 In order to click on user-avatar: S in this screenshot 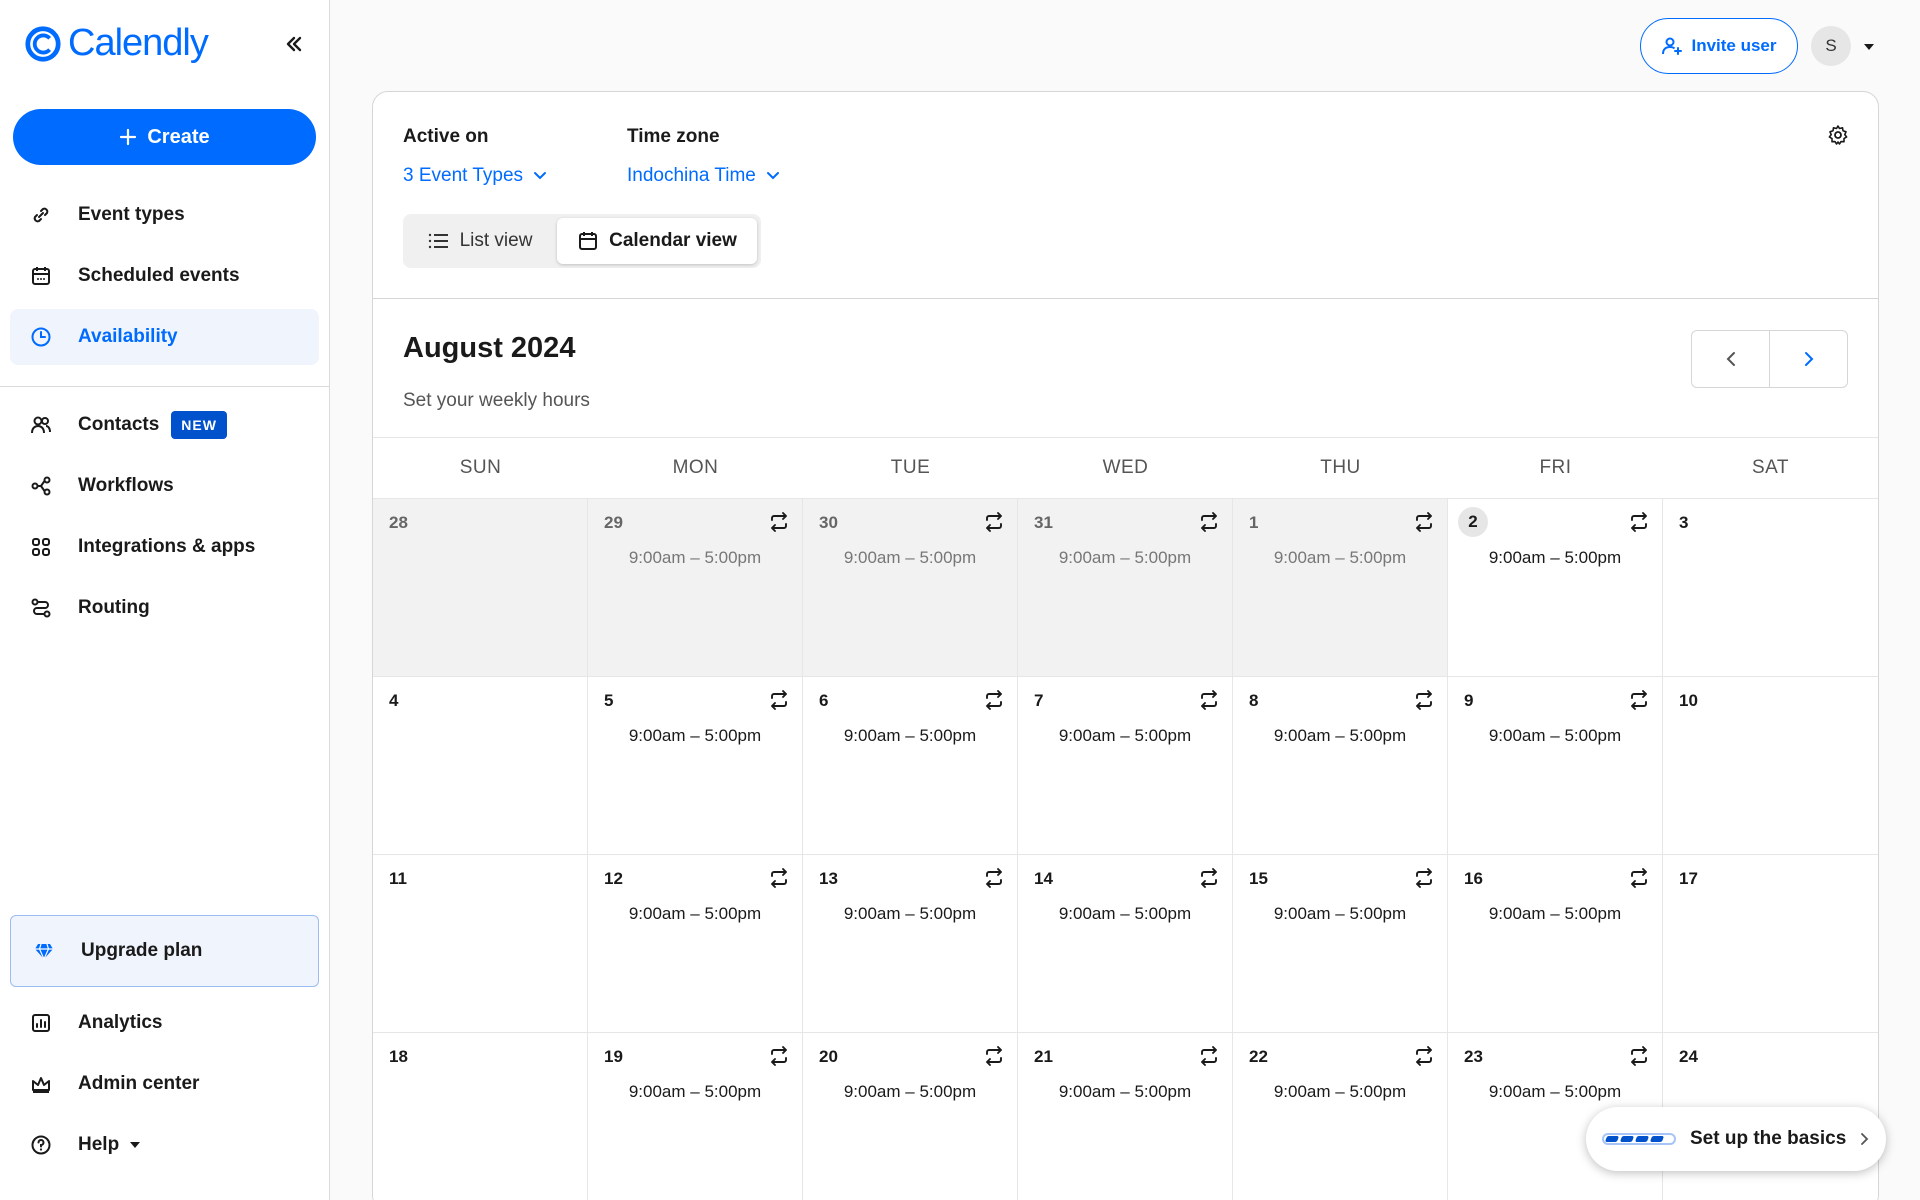, I will do `click(1831, 46)`.